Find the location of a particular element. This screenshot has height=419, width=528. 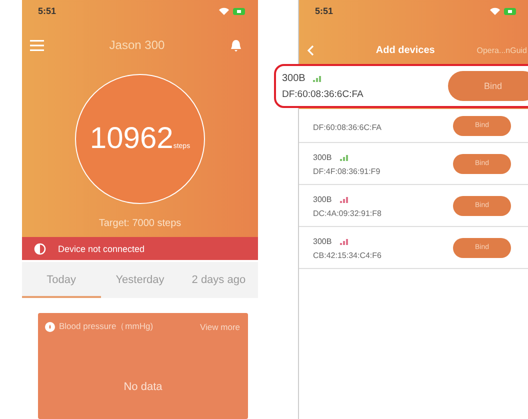

bind-button: Bind is located at coordinates (488, 86).